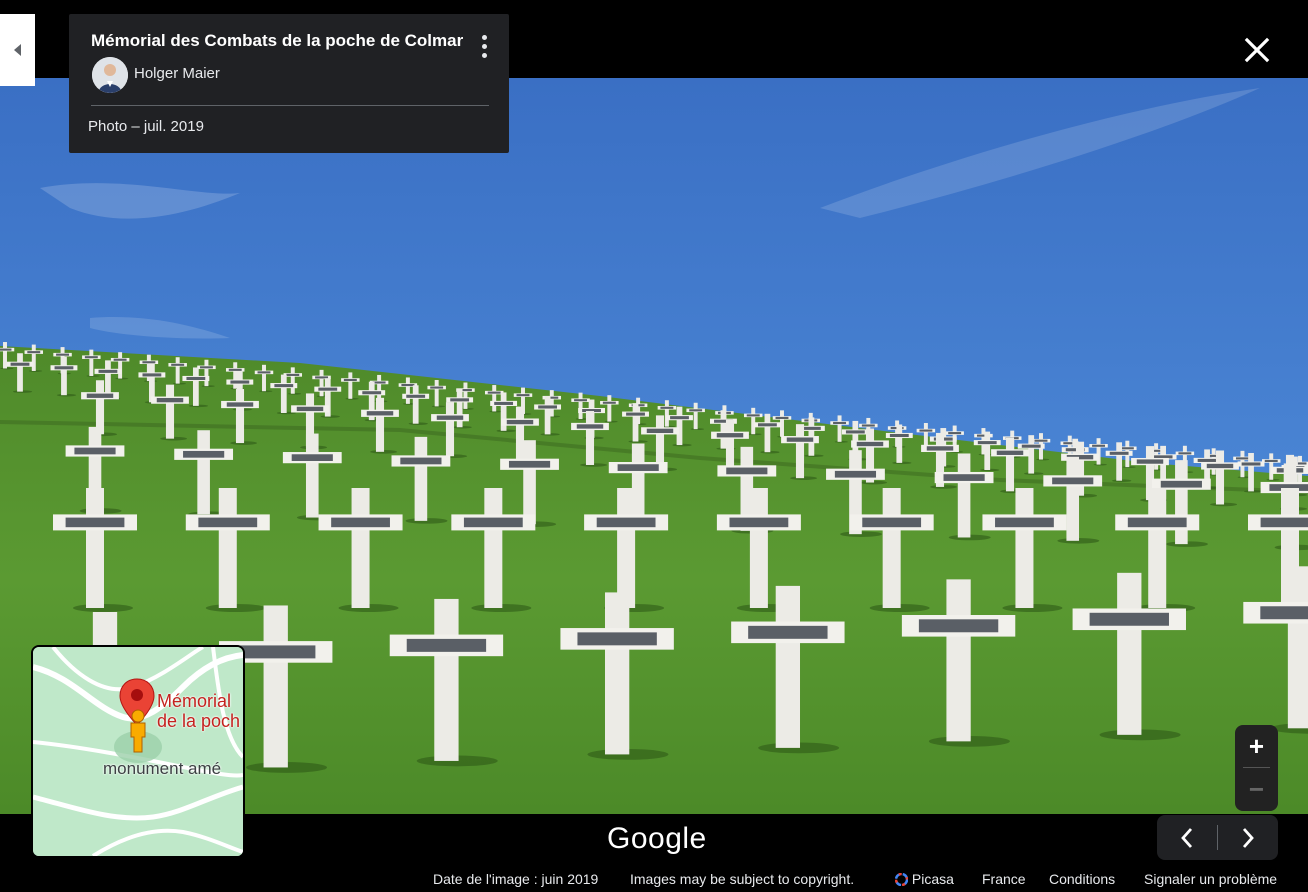  I want to click on next-photo-button, so click(1248, 837).